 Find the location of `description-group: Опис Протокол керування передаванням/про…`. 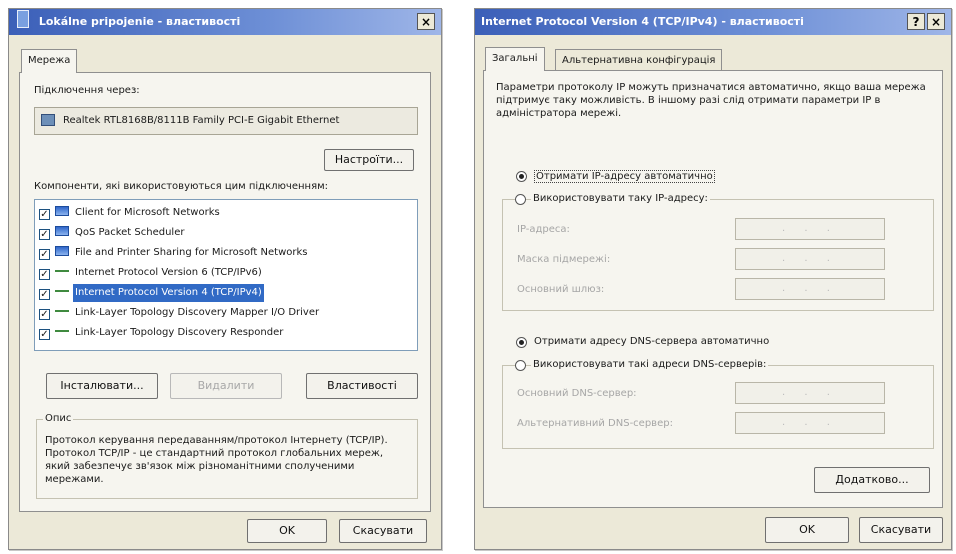

description-group: Опис Протокол керування передаванням/про… is located at coordinates (227, 456).